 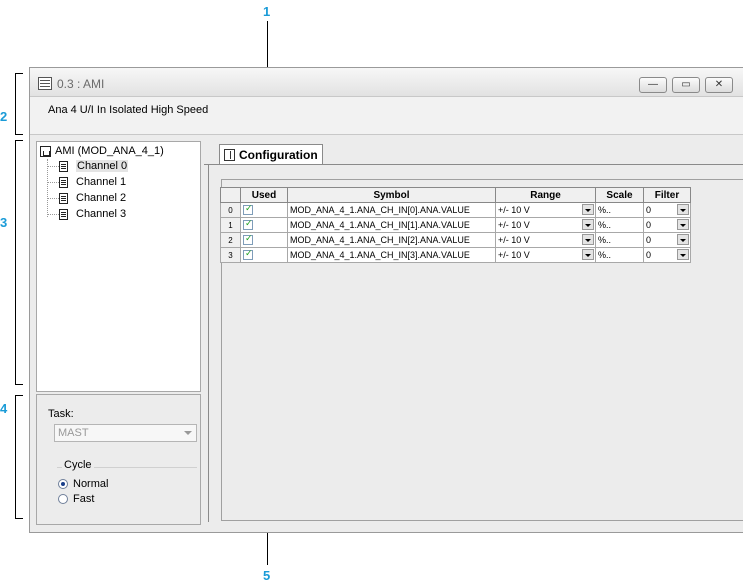 What do you see at coordinates (391, 255) in the screenshot?
I see `symbol-cell: MOD_ANA_4_1.ANA_CH_IN[3].ANA.VALUE` at bounding box center [391, 255].